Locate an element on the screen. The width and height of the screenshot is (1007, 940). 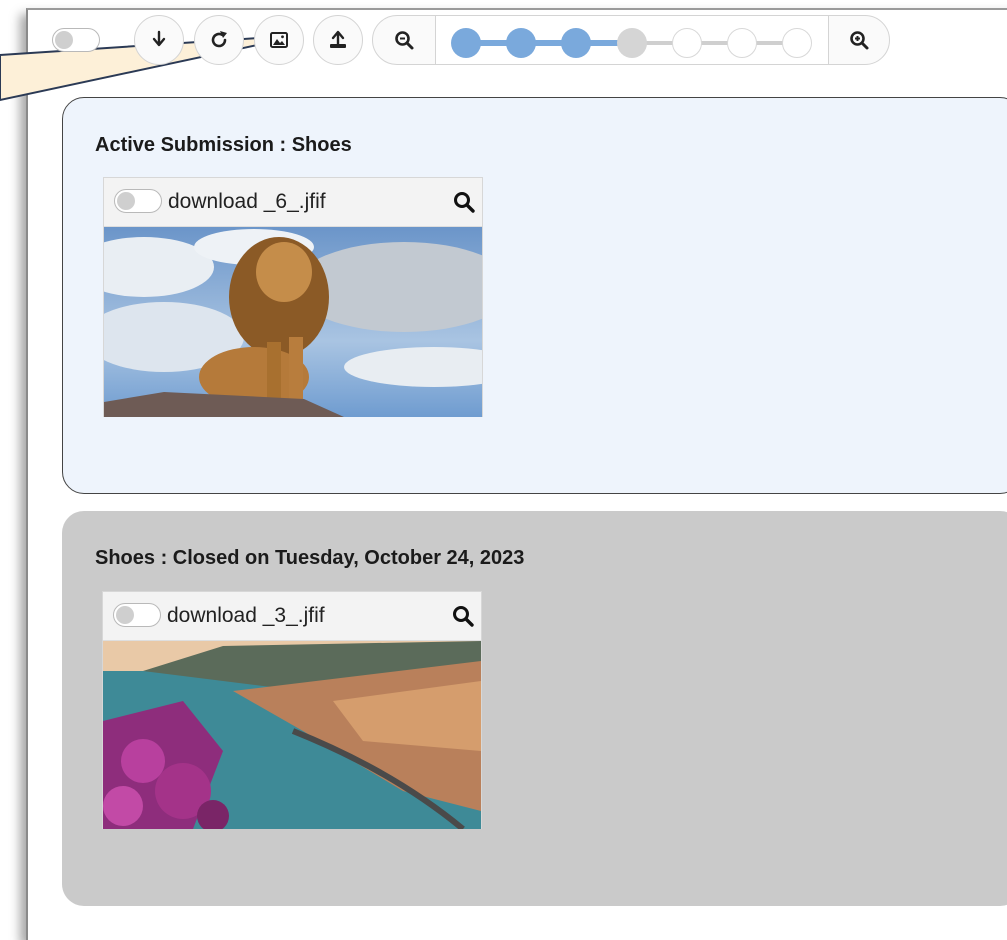
upload-icon is located at coordinates (338, 39).